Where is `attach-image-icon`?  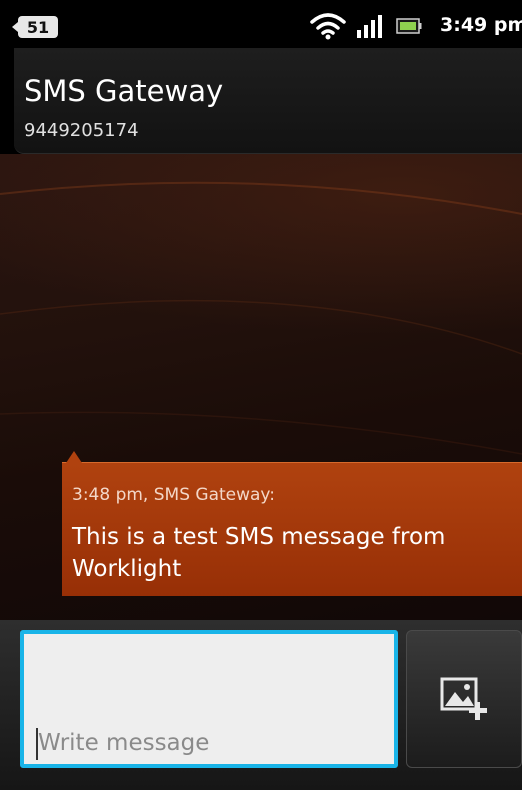 attach-image-icon is located at coordinates (463, 698).